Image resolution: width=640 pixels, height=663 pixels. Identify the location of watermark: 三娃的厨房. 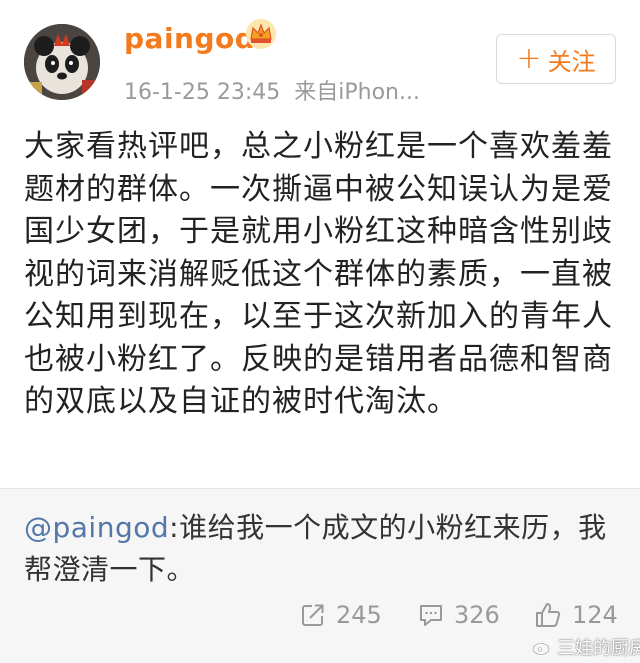
(586, 647).